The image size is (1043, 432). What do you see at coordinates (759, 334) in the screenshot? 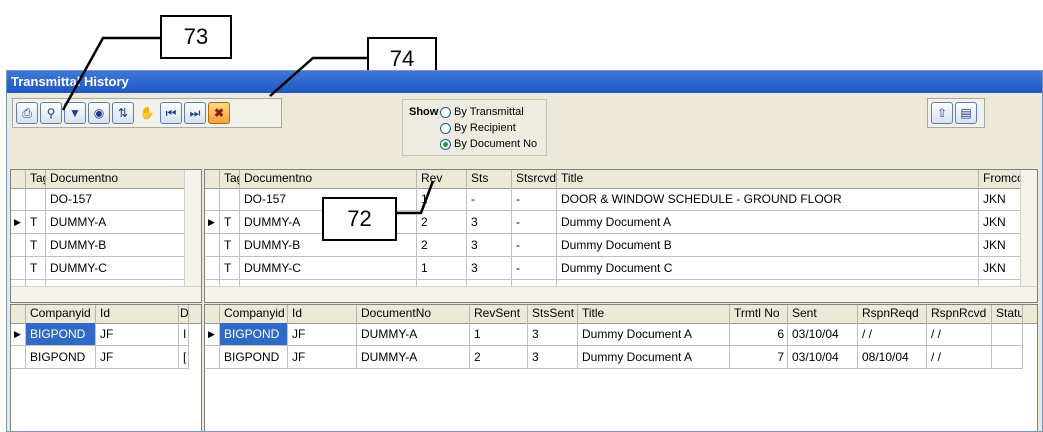
I see `table-cell: 6` at bounding box center [759, 334].